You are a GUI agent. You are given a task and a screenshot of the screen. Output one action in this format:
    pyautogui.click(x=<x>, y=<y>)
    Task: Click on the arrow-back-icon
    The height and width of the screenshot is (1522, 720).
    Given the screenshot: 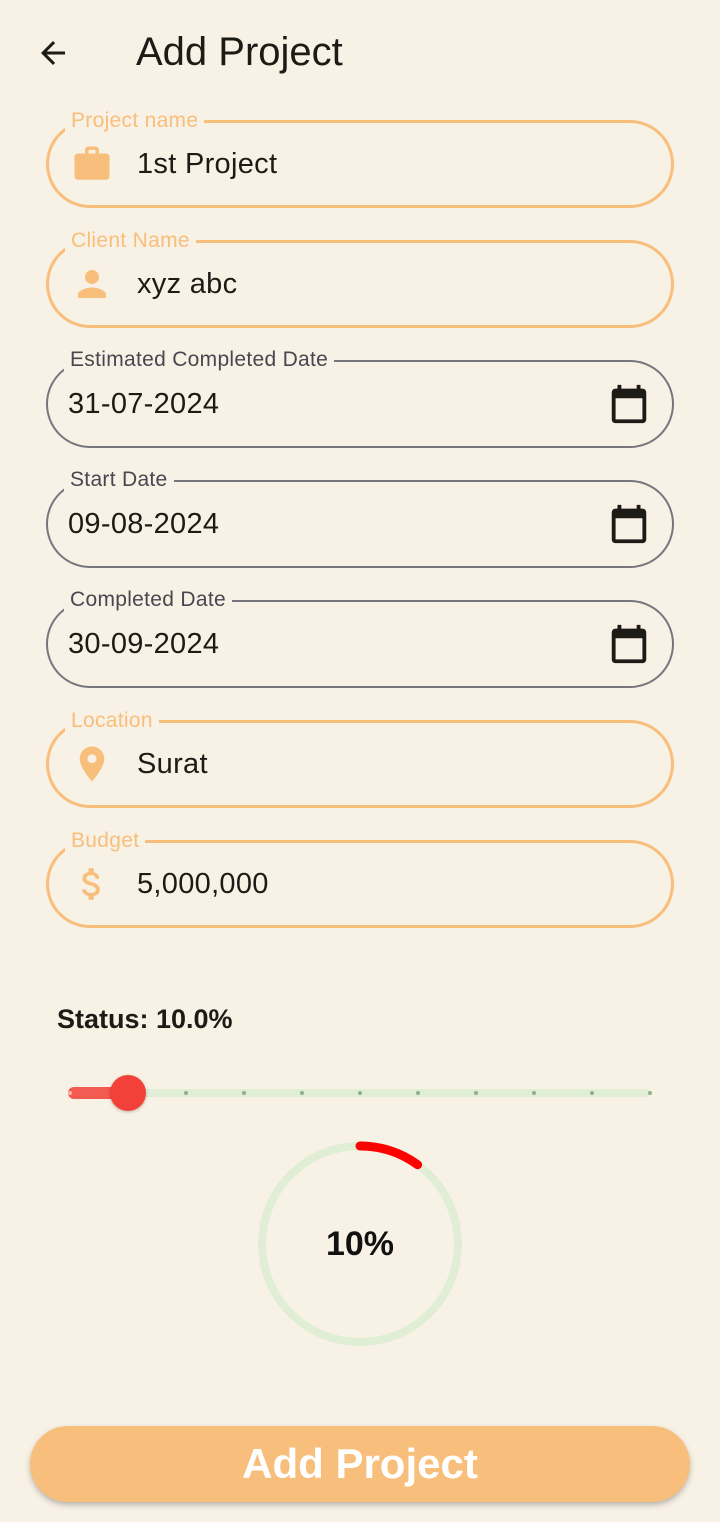 What is the action you would take?
    pyautogui.click(x=53, y=53)
    